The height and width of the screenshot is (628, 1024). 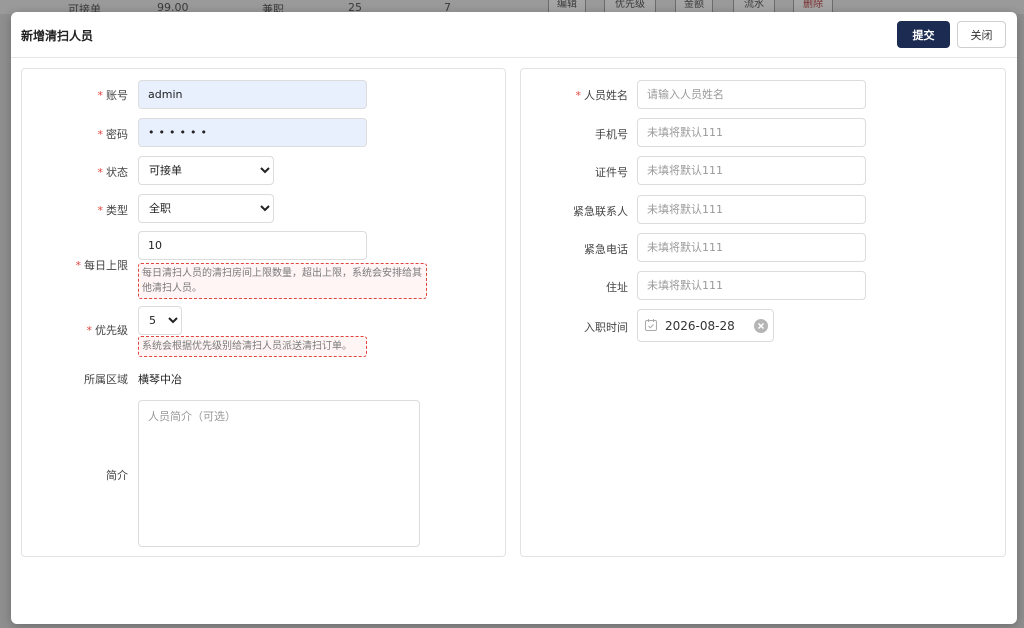 I want to click on account-label: * 账号, so click(x=113, y=95).